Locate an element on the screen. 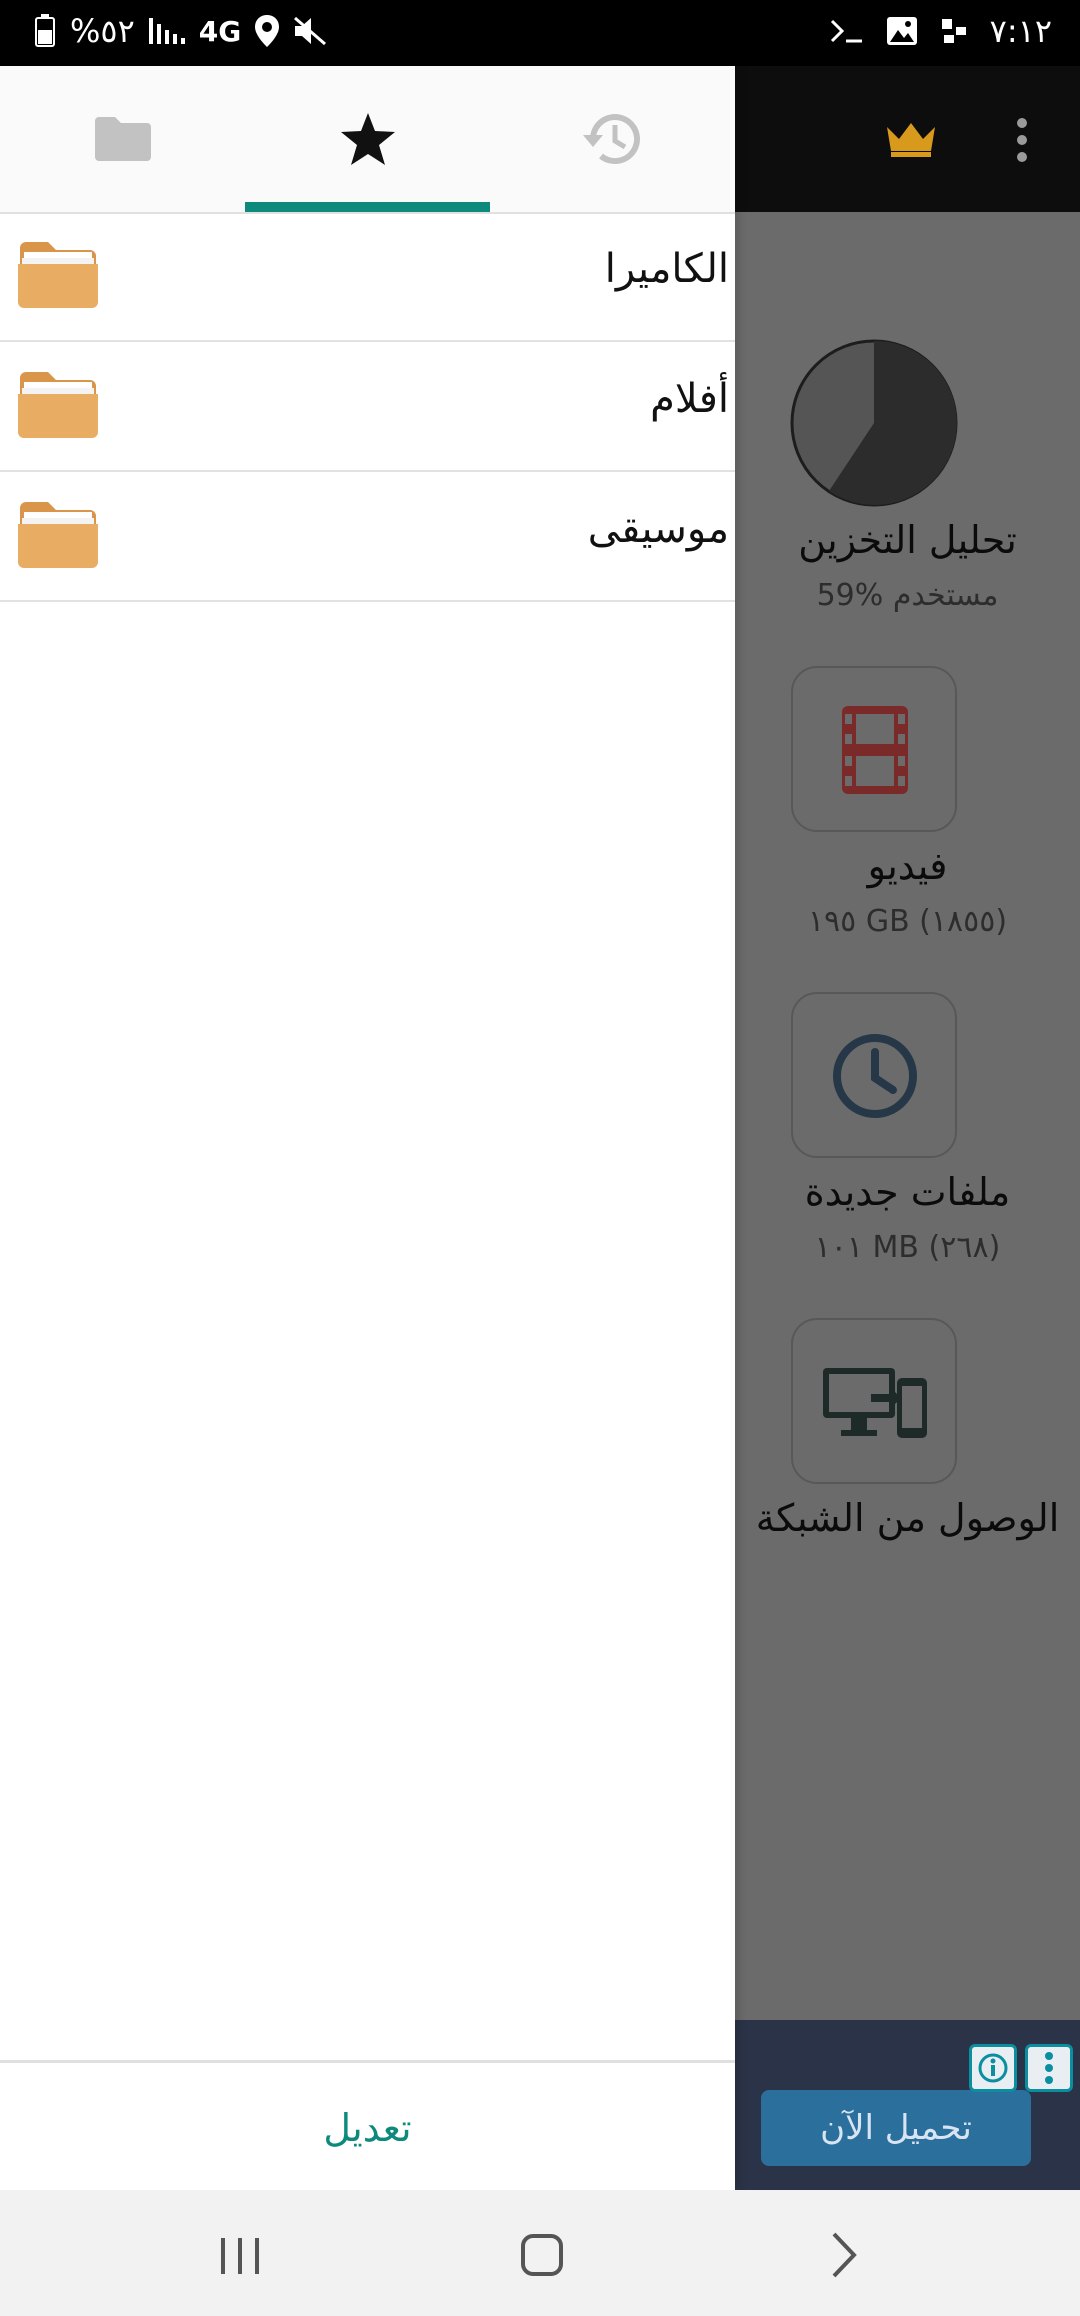 The image size is (1080, 2316). film-icon is located at coordinates (875, 750).